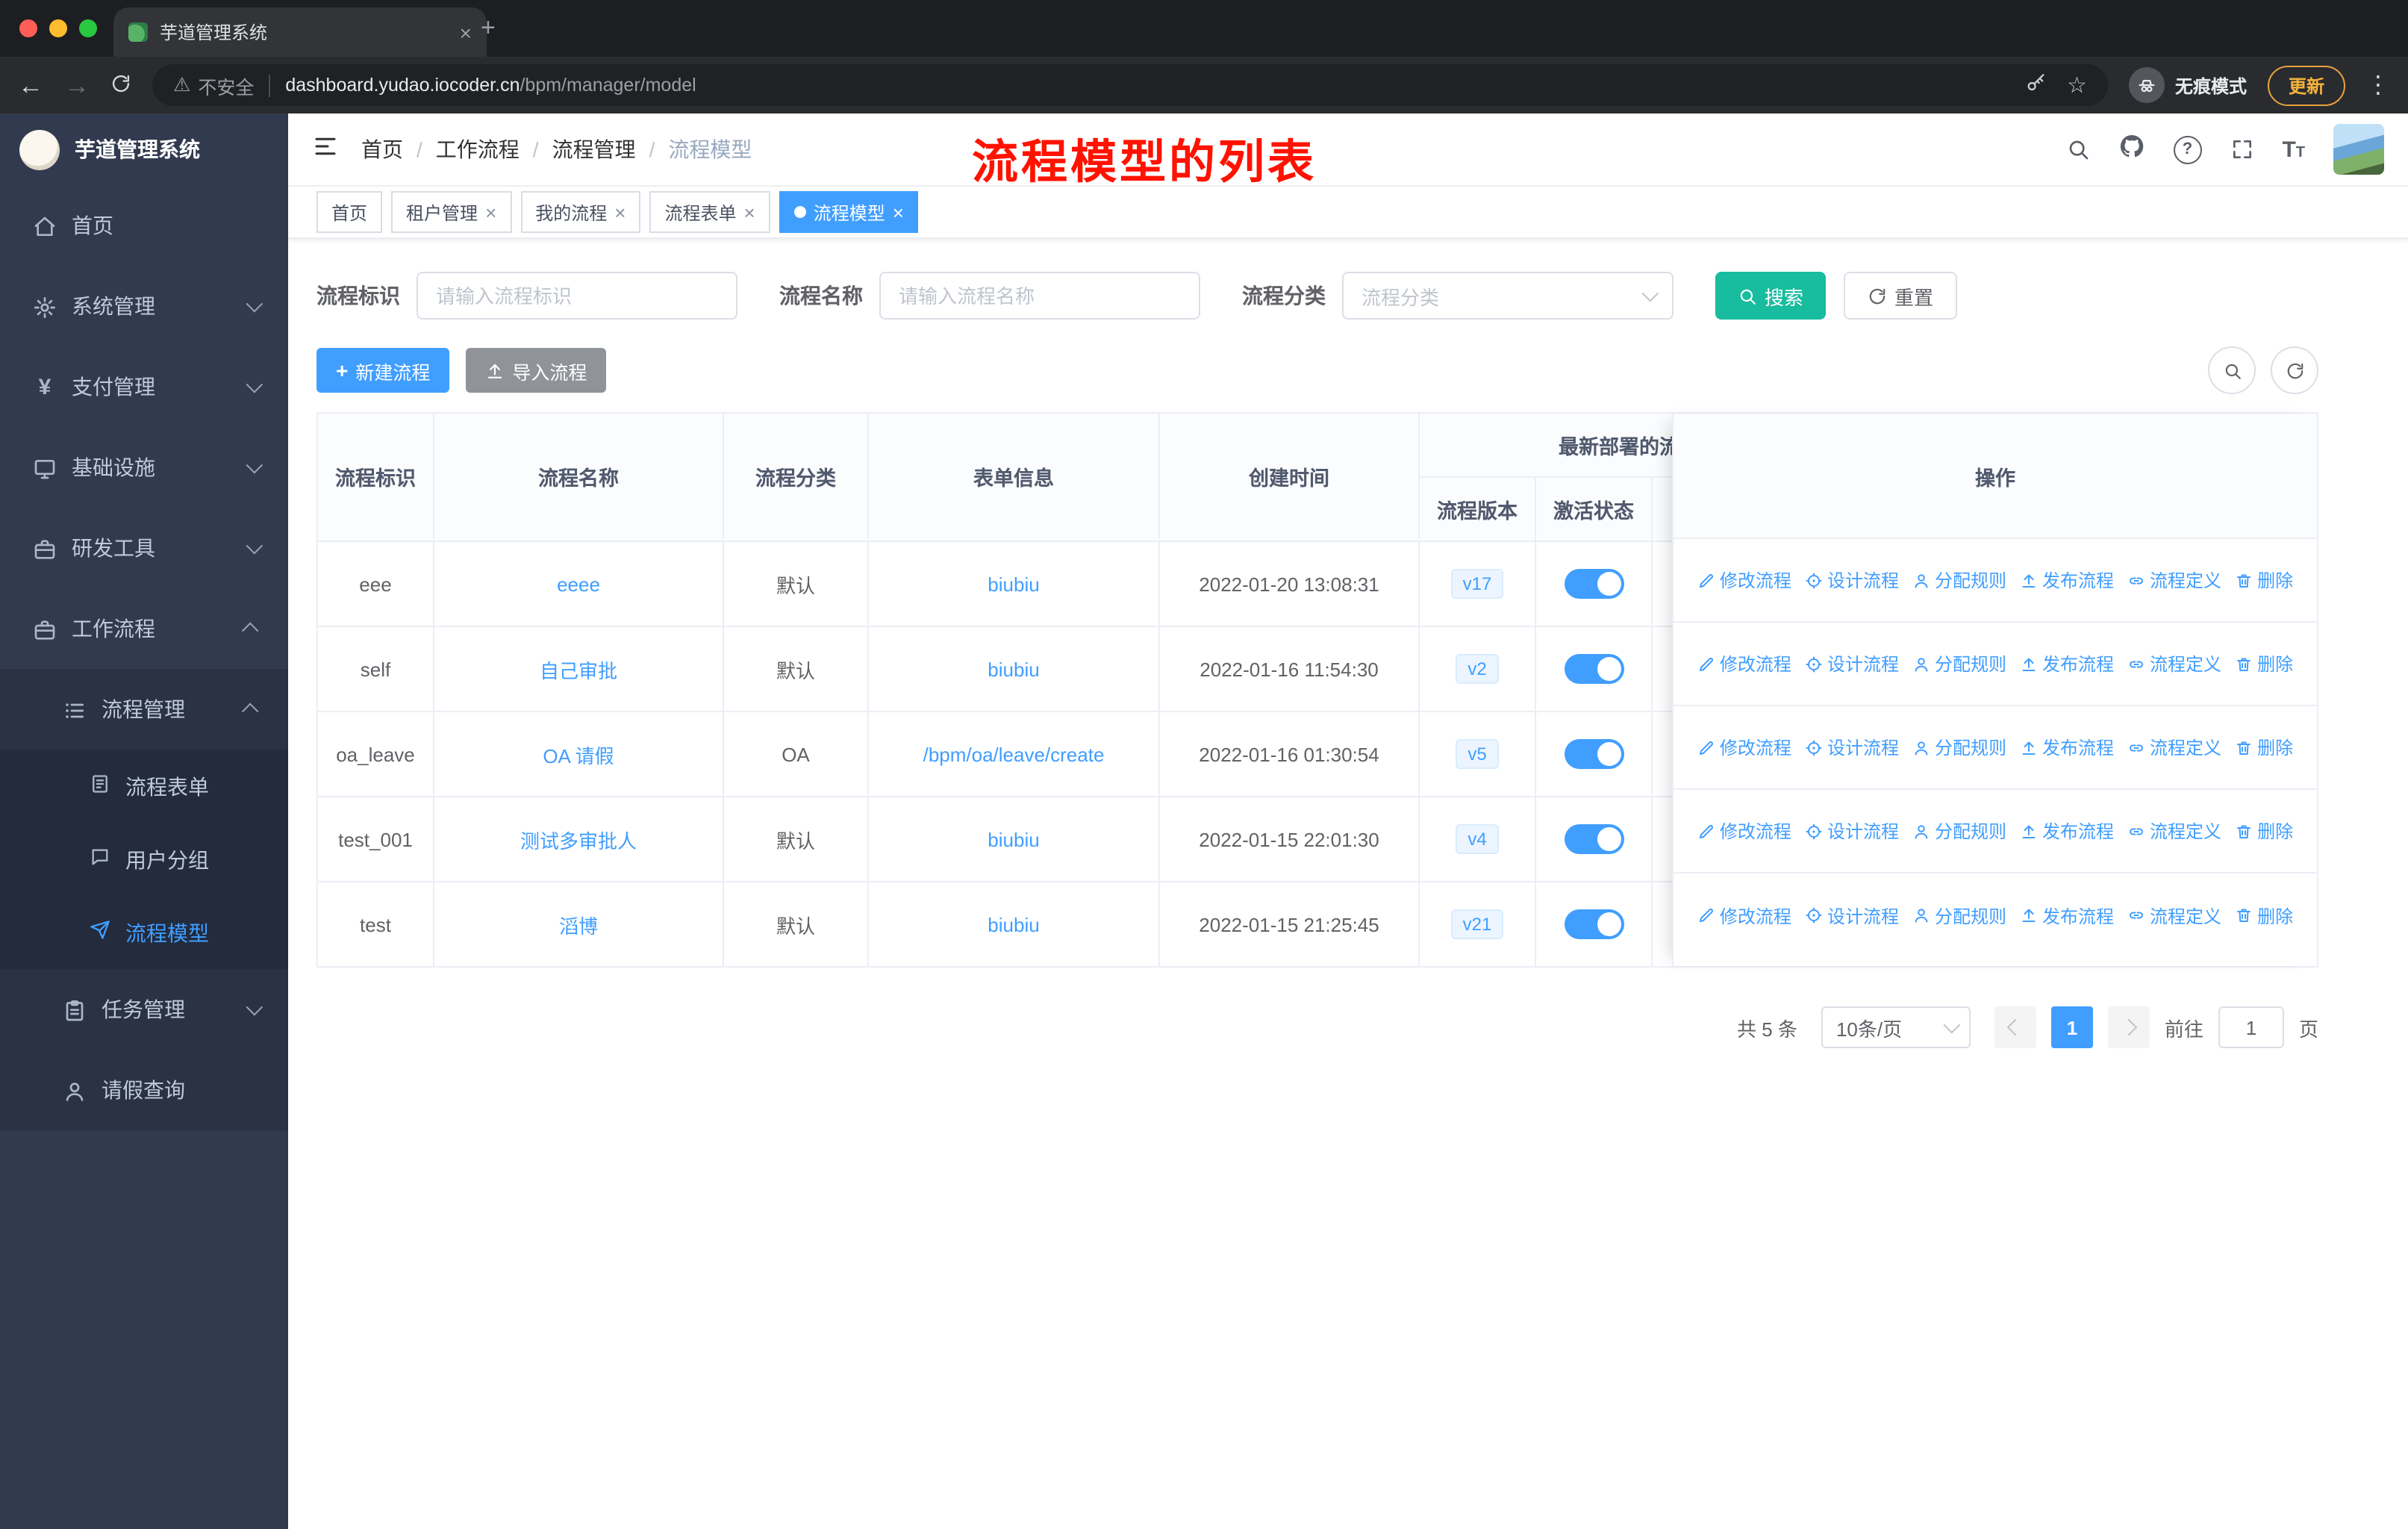 The image size is (2408, 1529). I want to click on sidebar-item-home: 首页, so click(144, 225).